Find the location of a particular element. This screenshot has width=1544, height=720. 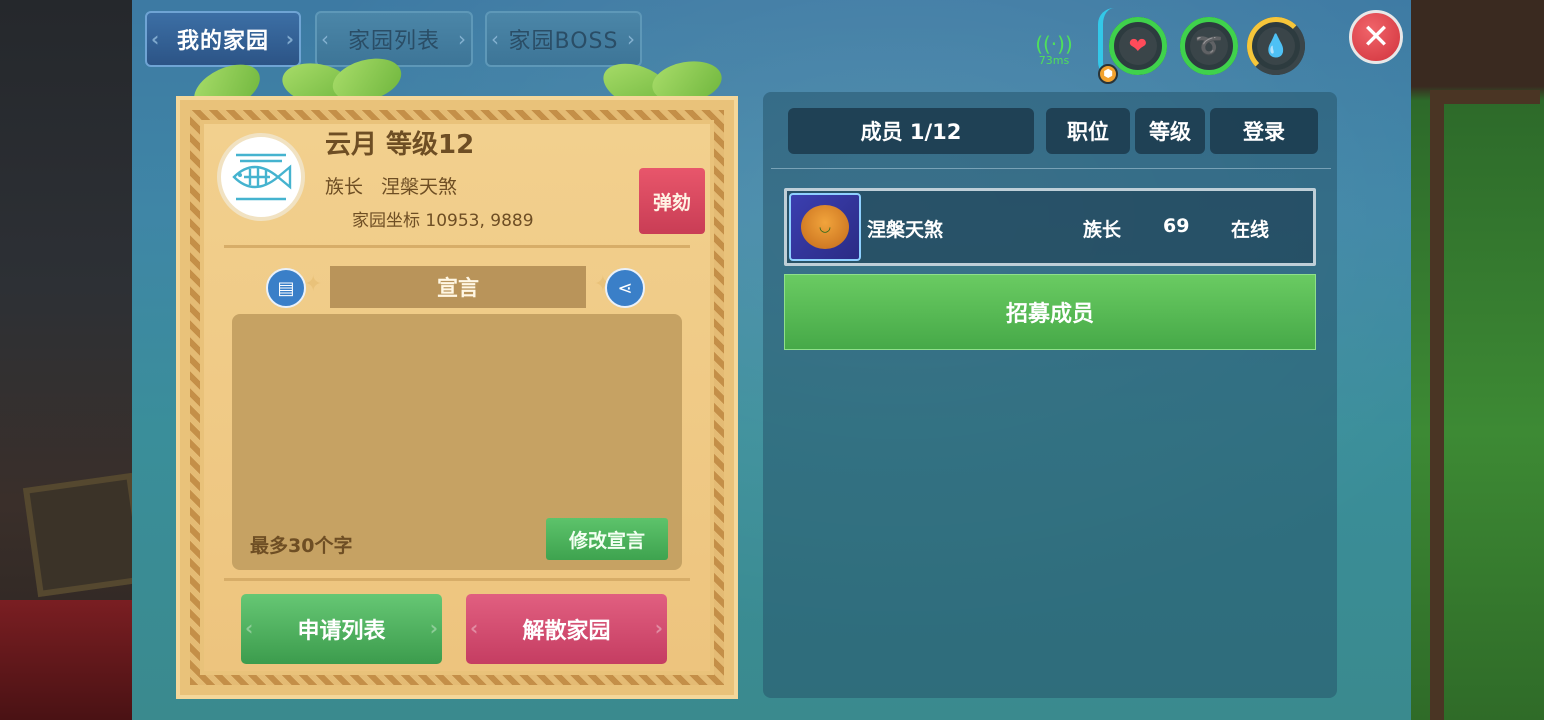

declaration-hint: 最多30个字 is located at coordinates (301, 546).